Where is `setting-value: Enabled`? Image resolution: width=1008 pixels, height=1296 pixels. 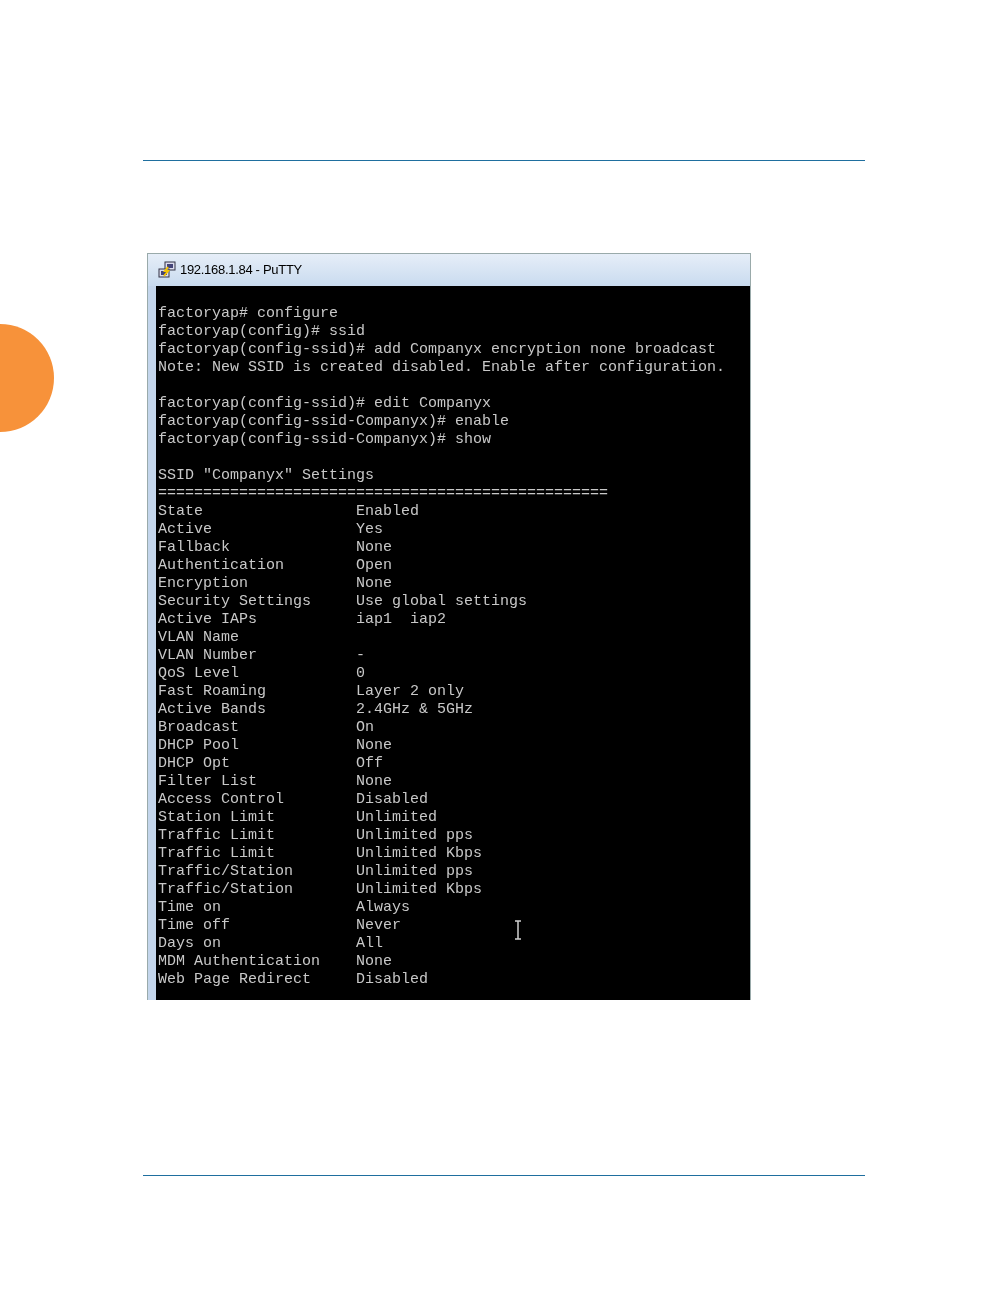 setting-value: Enabled is located at coordinates (388, 512).